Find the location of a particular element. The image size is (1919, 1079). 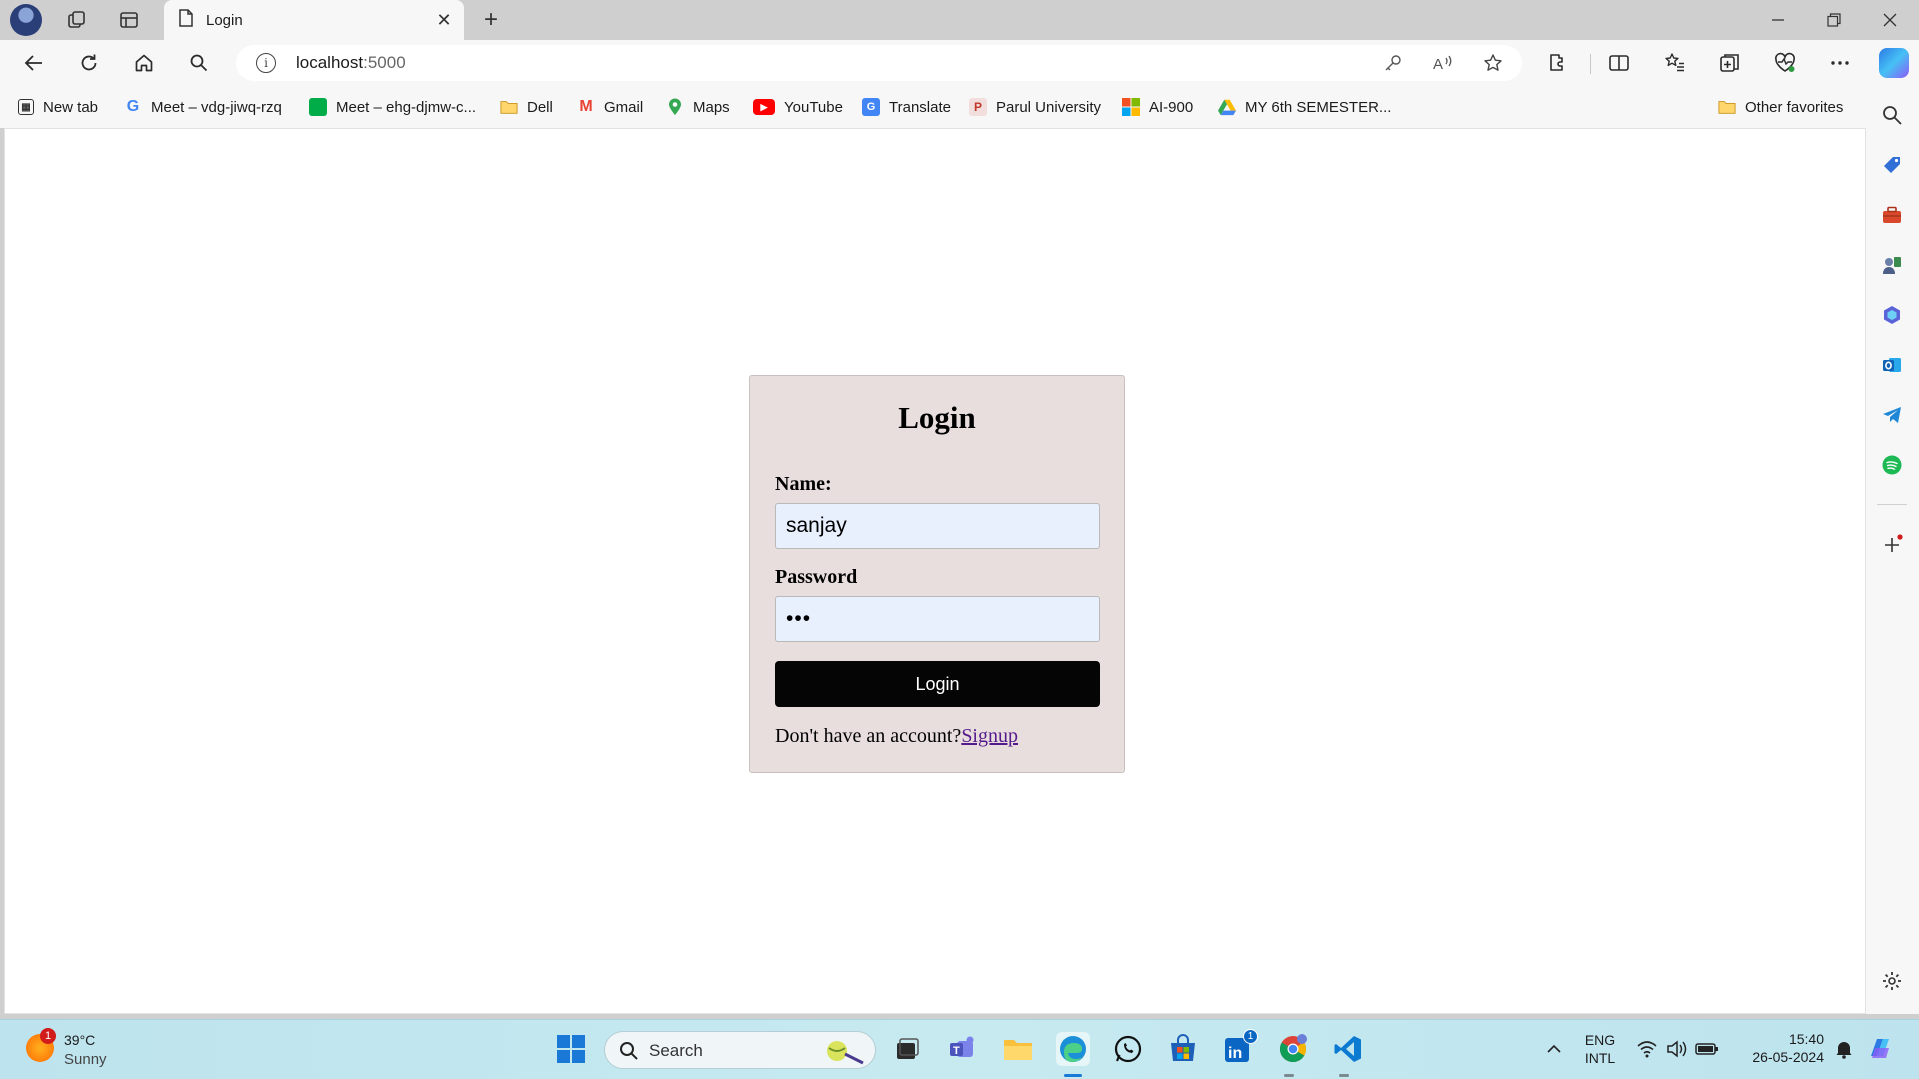

svg-text: A is located at coordinates (1438, 64).